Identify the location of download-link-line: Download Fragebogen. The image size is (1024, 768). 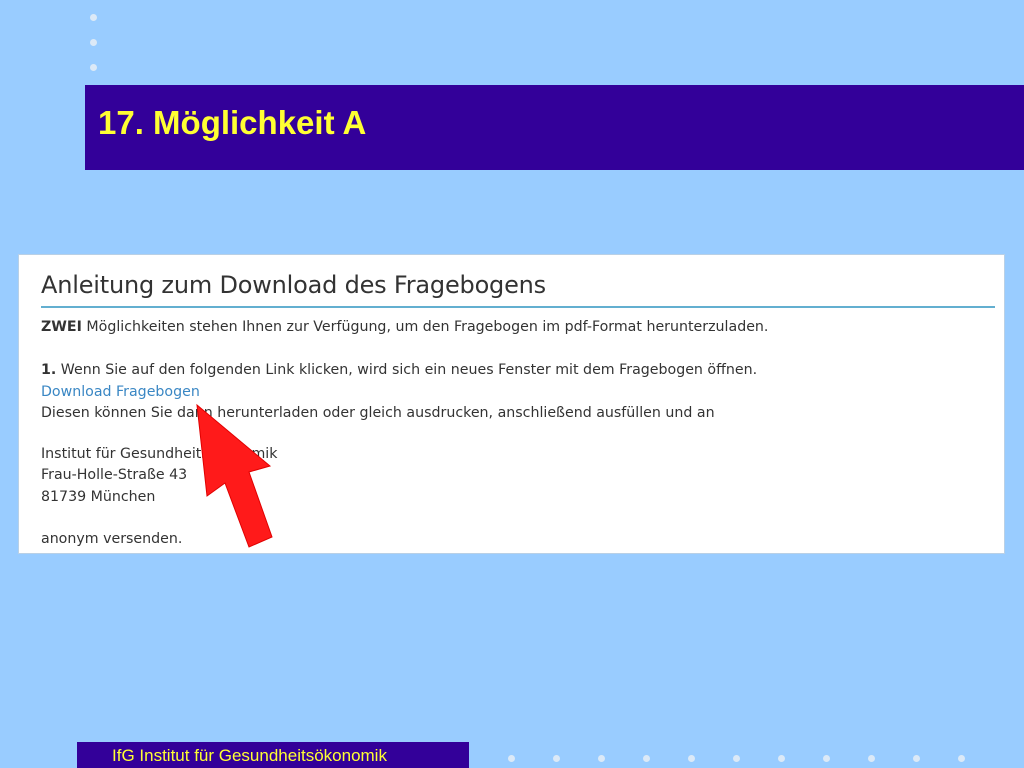
(120, 392).